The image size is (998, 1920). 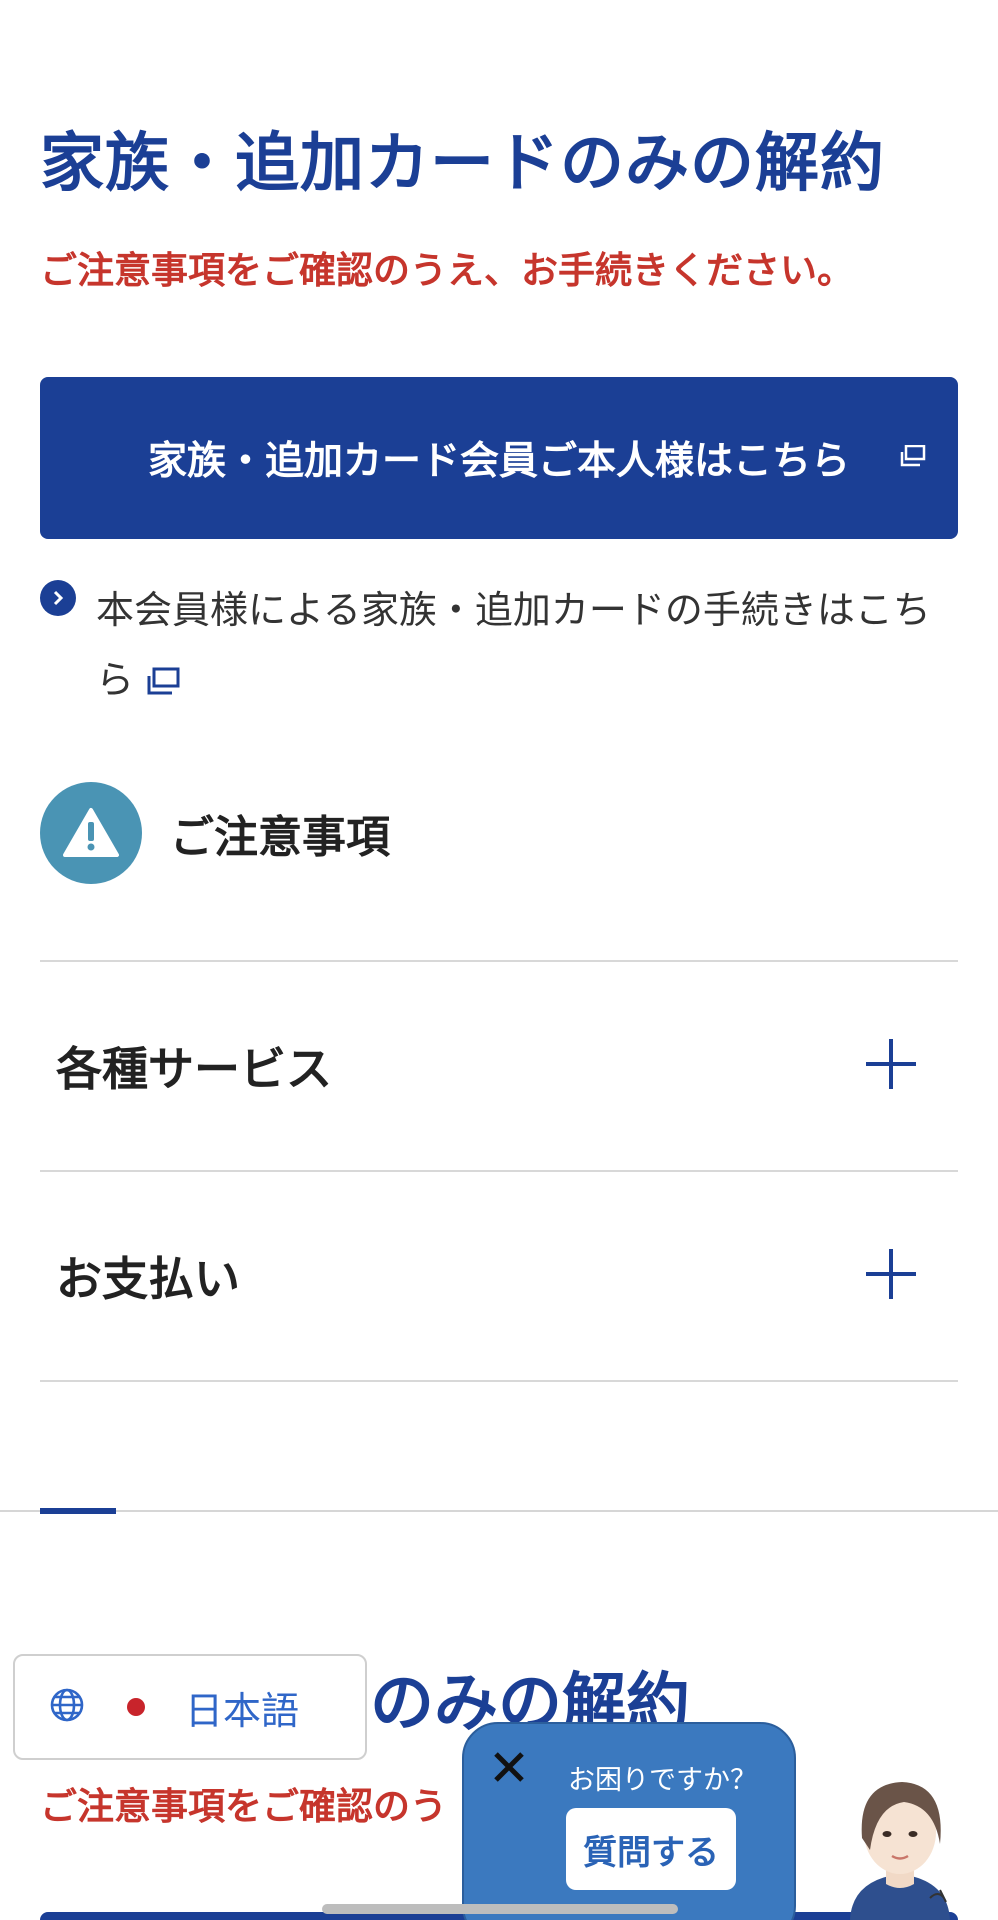 What do you see at coordinates (499, 1381) in the screenshot?
I see `accordion-divider` at bounding box center [499, 1381].